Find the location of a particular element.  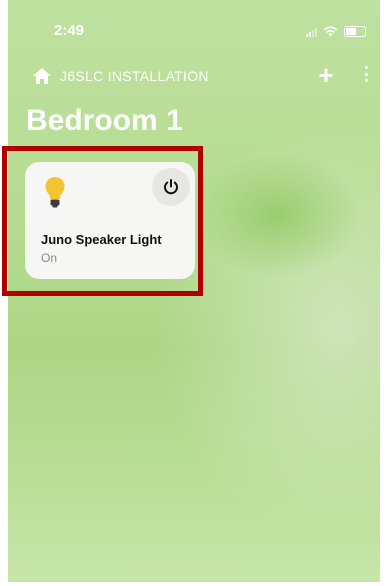

top-bar: J6SLC INSTALLATION + is located at coordinates (194, 76).